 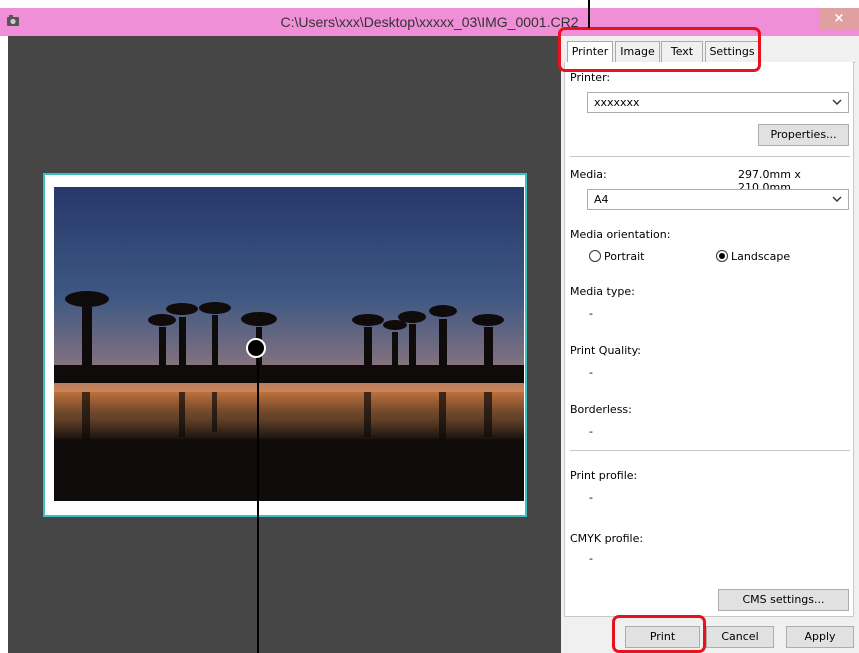 What do you see at coordinates (602, 291) in the screenshot?
I see `media-type-label: Media type:` at bounding box center [602, 291].